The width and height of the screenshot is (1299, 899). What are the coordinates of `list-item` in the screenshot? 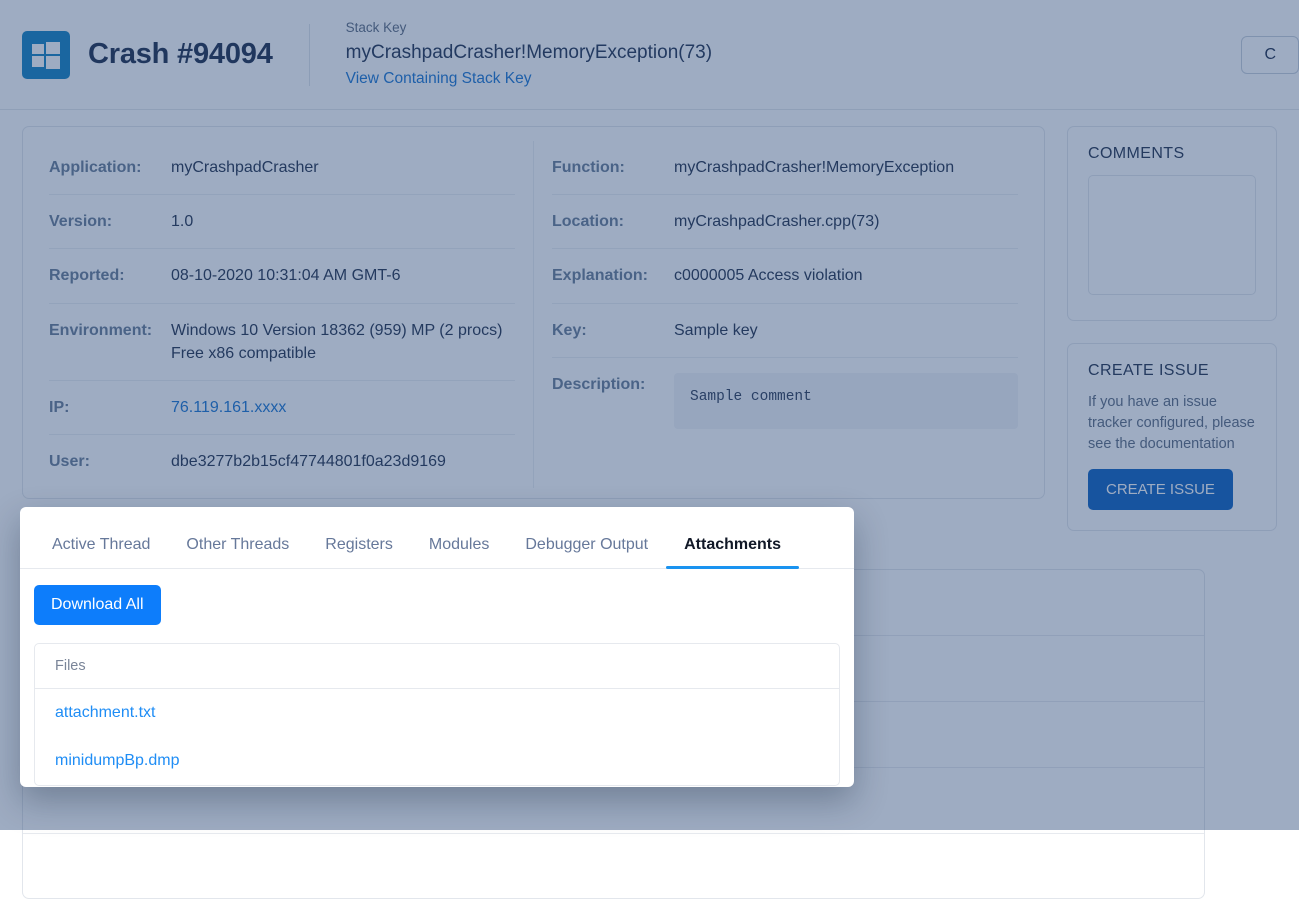 It's located at (613, 866).